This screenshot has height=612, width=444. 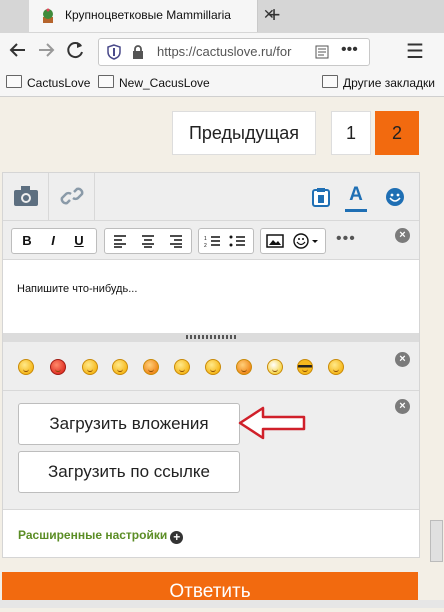 I want to click on align-center-icon, so click(x=148, y=241).